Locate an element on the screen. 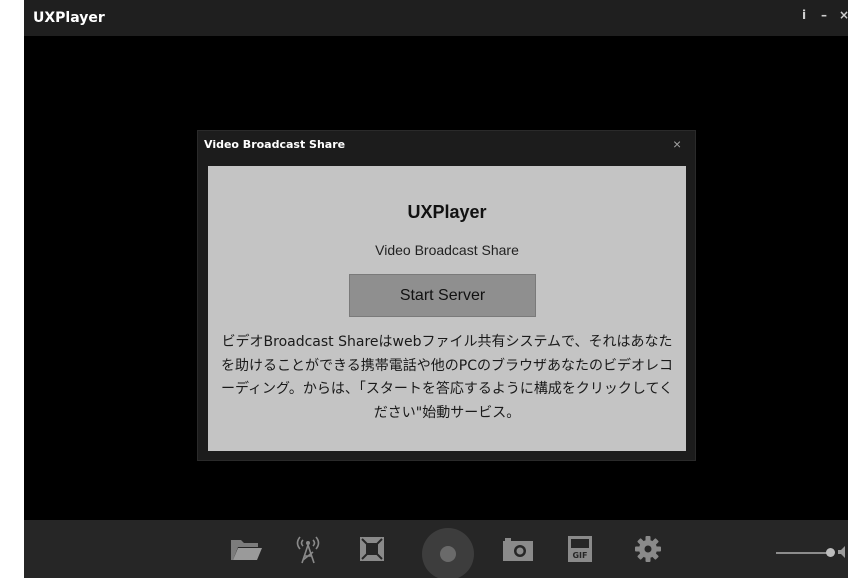  close-window-button: × is located at coordinates (843, 15).